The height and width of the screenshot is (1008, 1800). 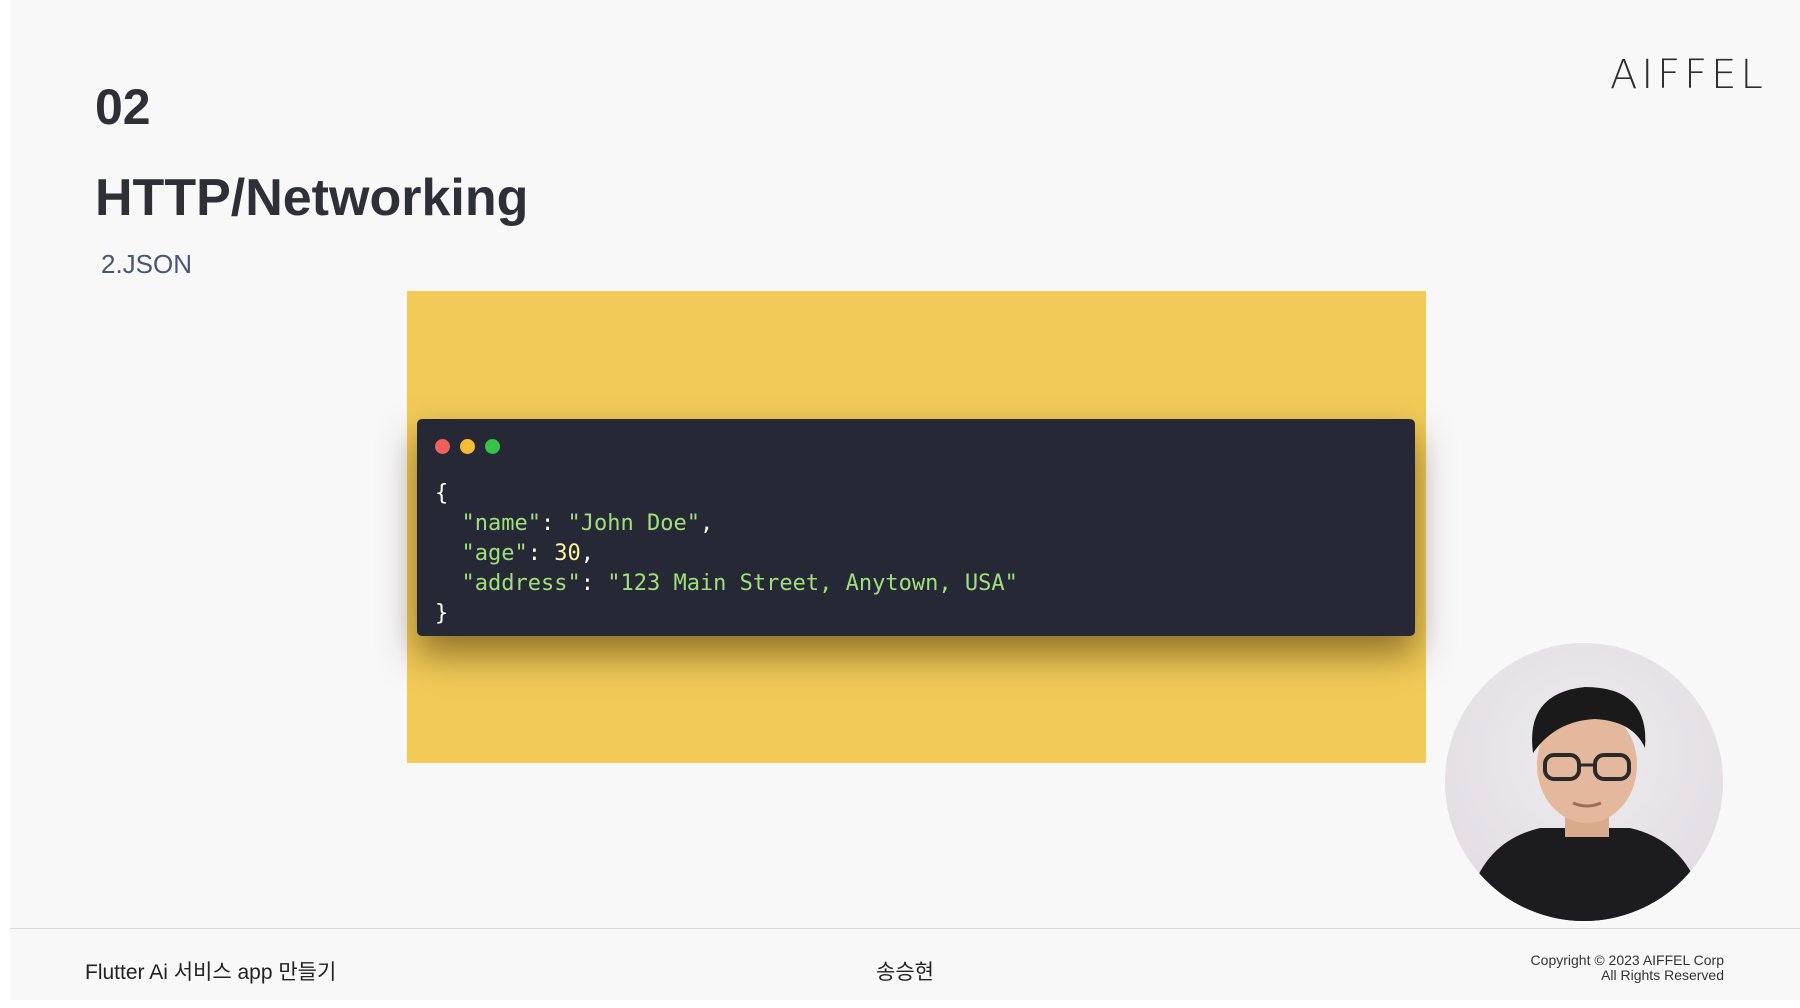 What do you see at coordinates (211, 972) in the screenshot?
I see `course-title: Flutter Ai 서비스 app 만들기` at bounding box center [211, 972].